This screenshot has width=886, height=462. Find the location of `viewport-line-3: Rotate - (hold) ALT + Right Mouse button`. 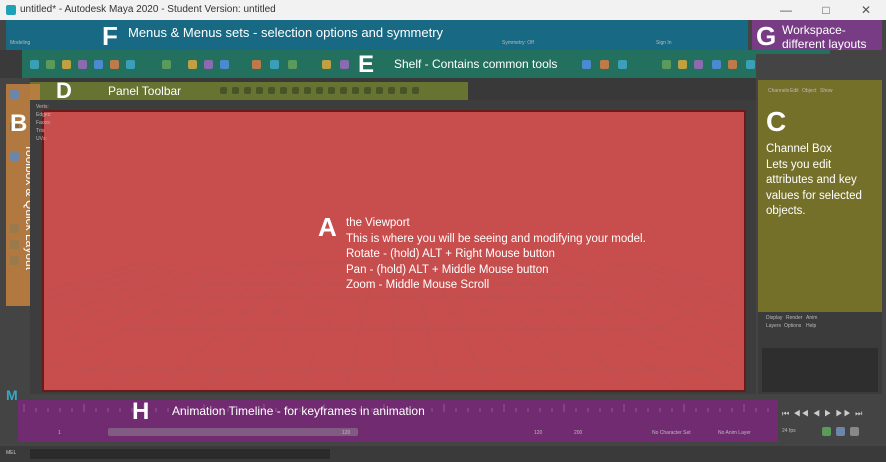

viewport-line-3: Rotate - (hold) ALT + Right Mouse button is located at coordinates (450, 254).